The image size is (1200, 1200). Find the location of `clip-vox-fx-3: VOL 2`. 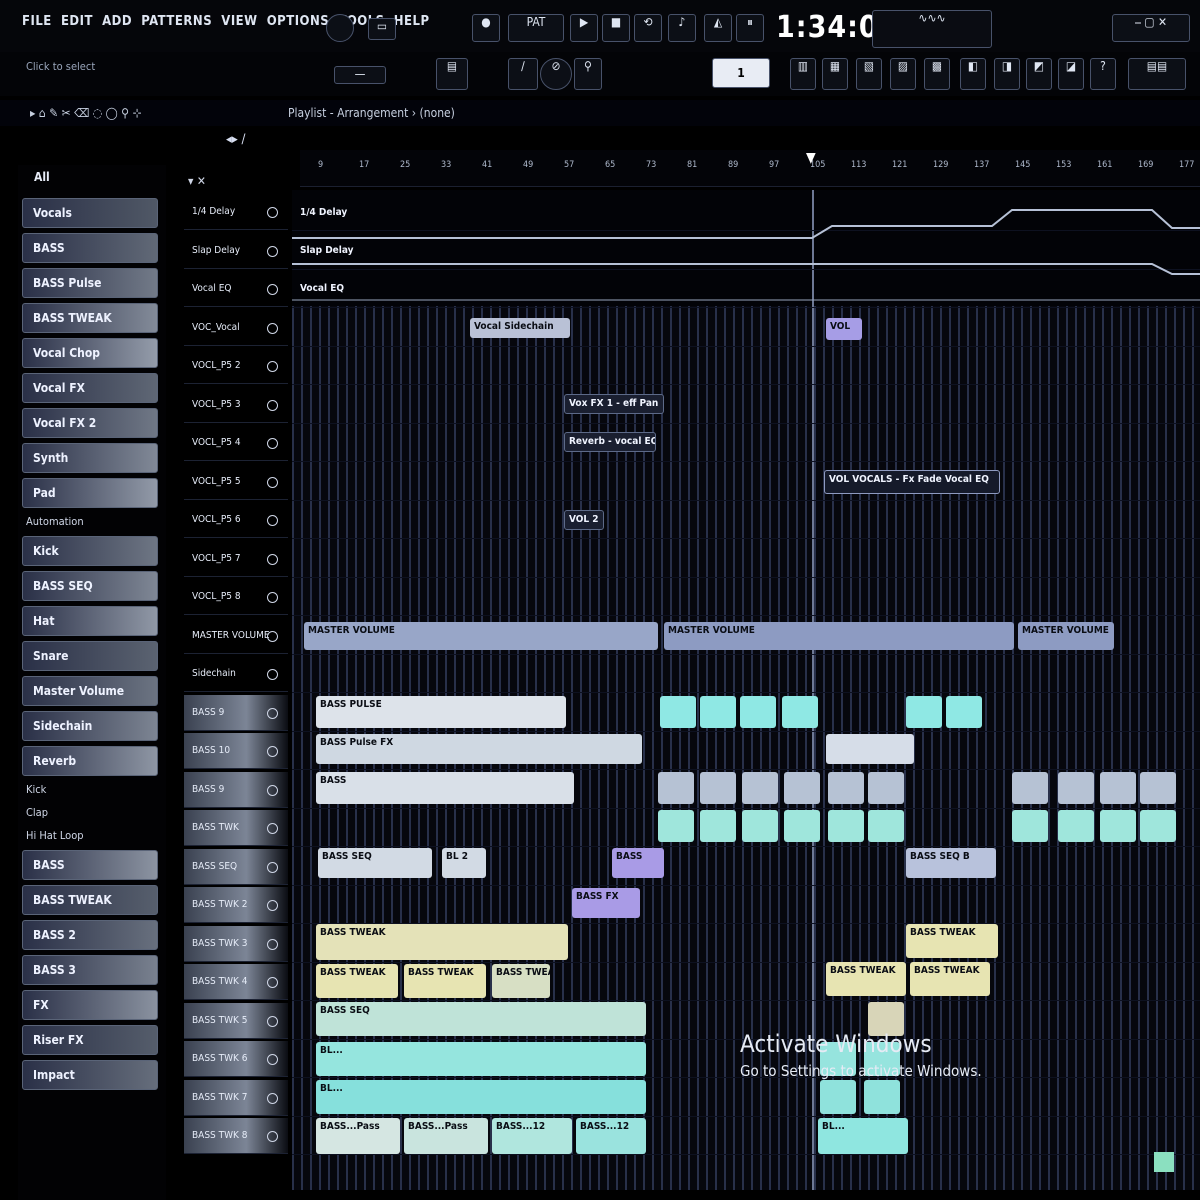

clip-vox-fx-3: VOL 2 is located at coordinates (584, 520).